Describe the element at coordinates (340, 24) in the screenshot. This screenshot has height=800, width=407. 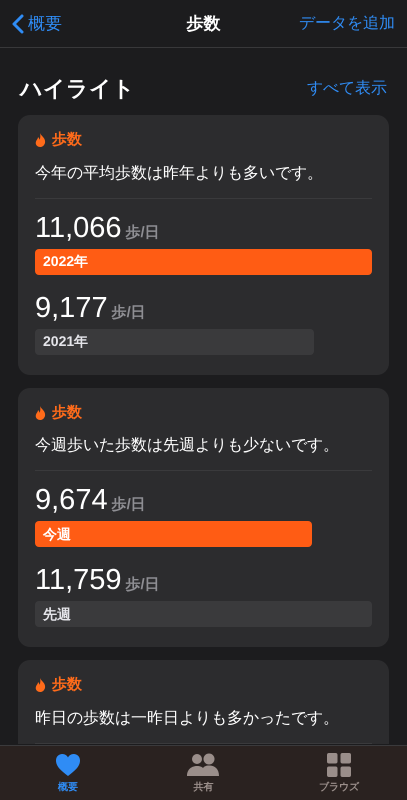
I see `add-data-button: データを追加` at that location.